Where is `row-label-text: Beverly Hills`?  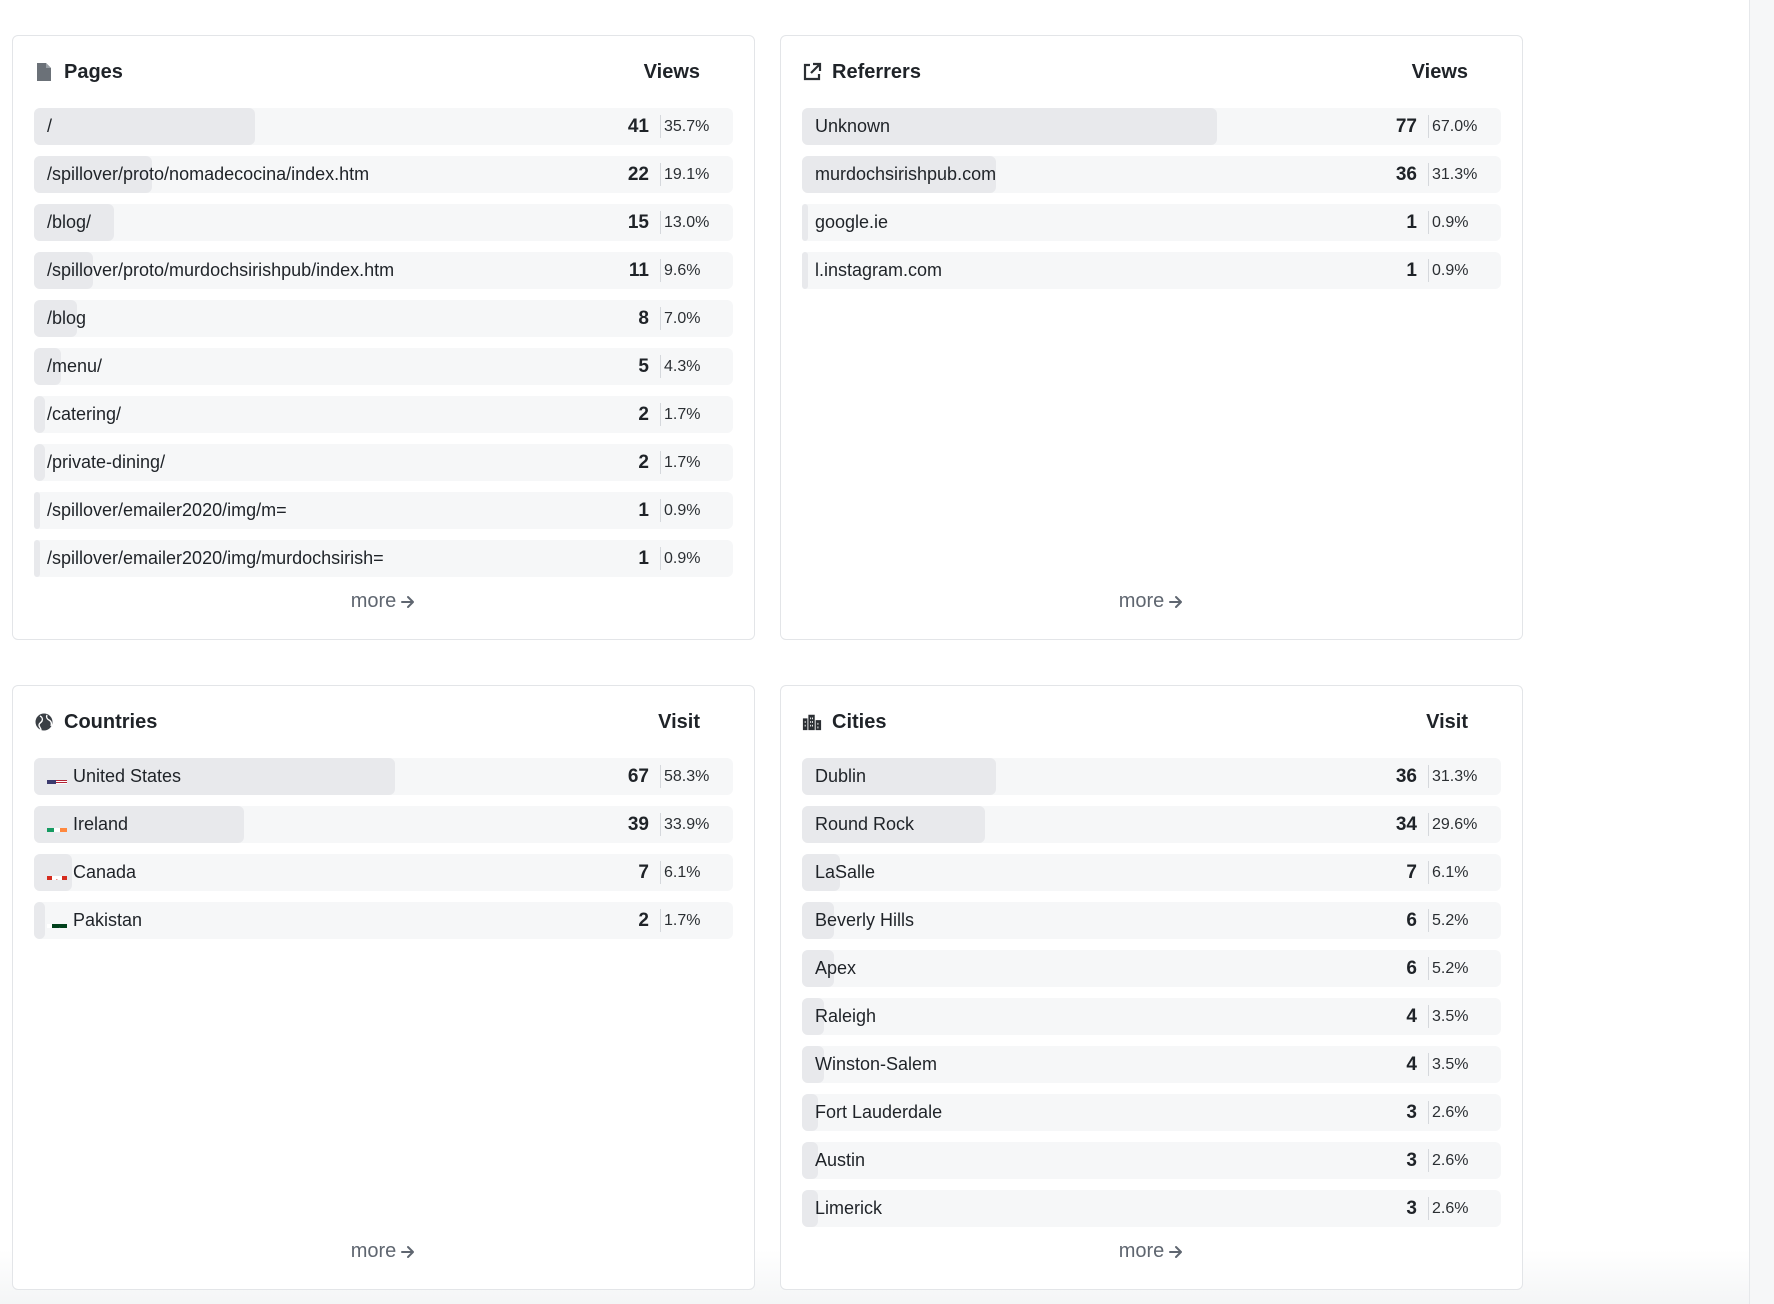 row-label-text: Beverly Hills is located at coordinates (865, 920).